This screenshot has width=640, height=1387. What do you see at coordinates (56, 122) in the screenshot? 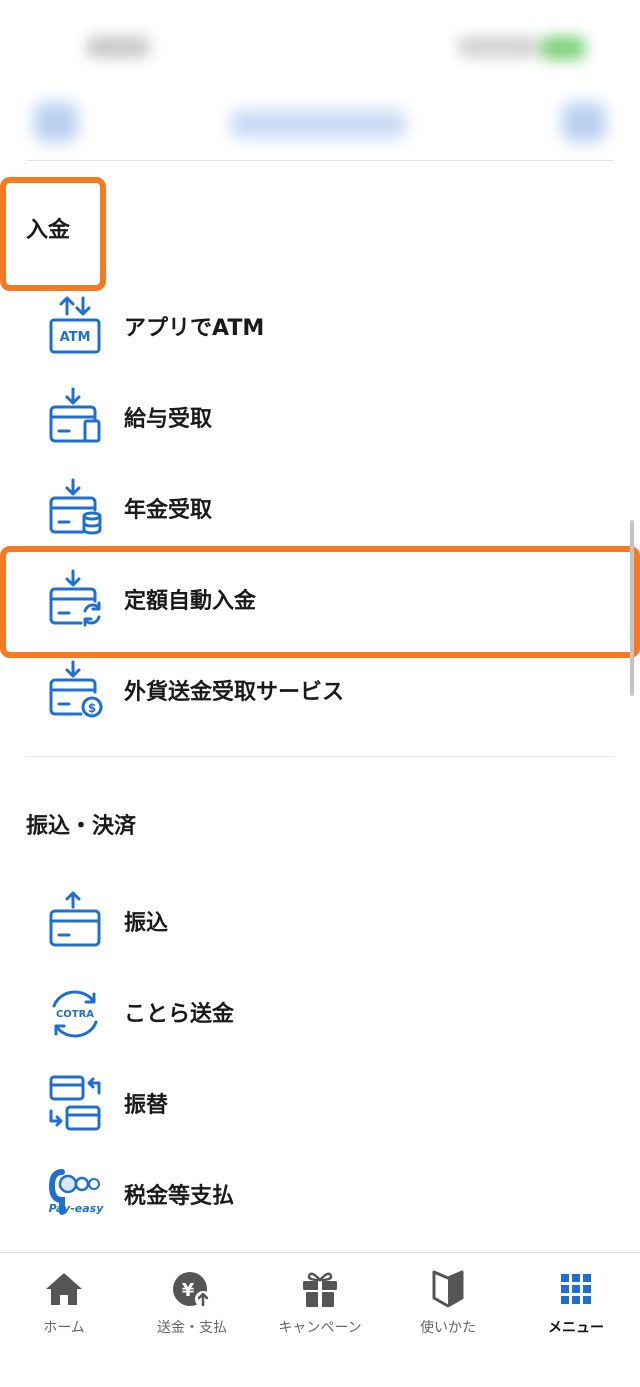
I see `back-button` at bounding box center [56, 122].